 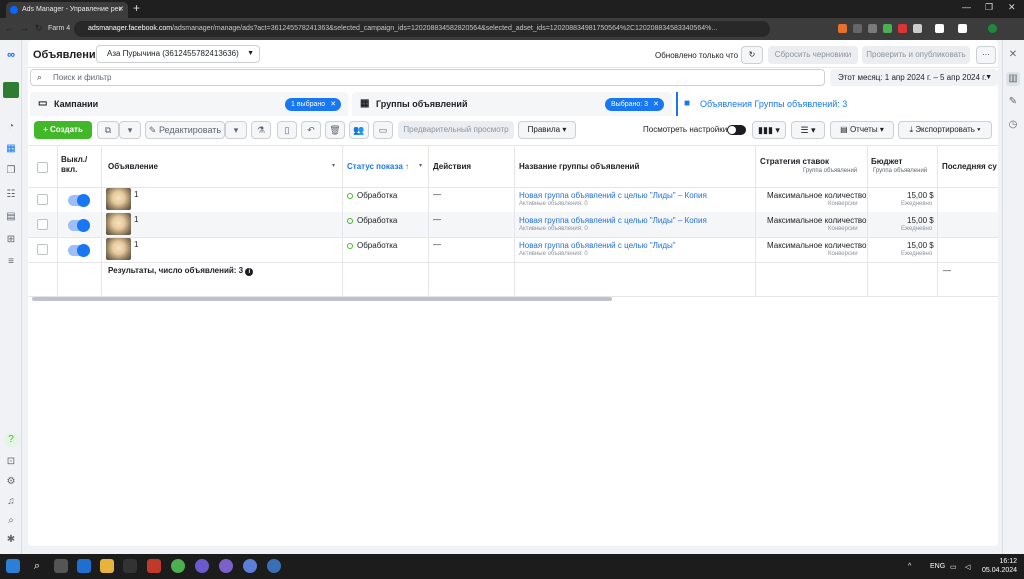 What do you see at coordinates (39, 28) in the screenshot?
I see `reload-icon: ↻` at bounding box center [39, 28].